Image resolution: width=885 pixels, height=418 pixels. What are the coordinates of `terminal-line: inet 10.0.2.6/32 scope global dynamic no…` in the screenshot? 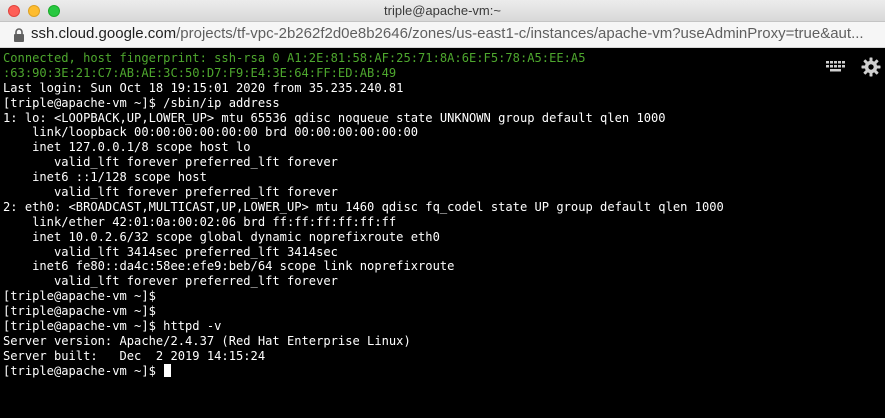 It's located at (221, 236).